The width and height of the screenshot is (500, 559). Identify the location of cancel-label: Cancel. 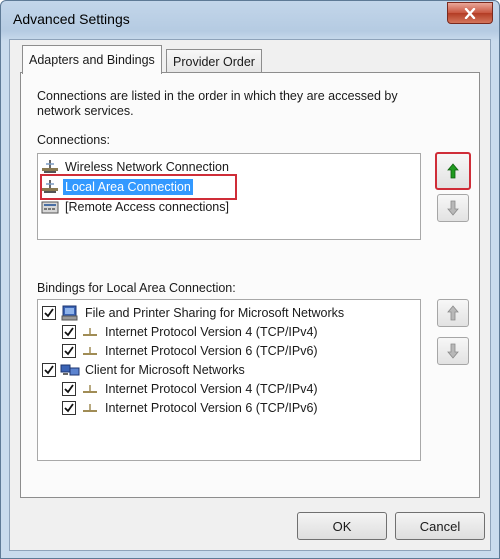
(440, 526).